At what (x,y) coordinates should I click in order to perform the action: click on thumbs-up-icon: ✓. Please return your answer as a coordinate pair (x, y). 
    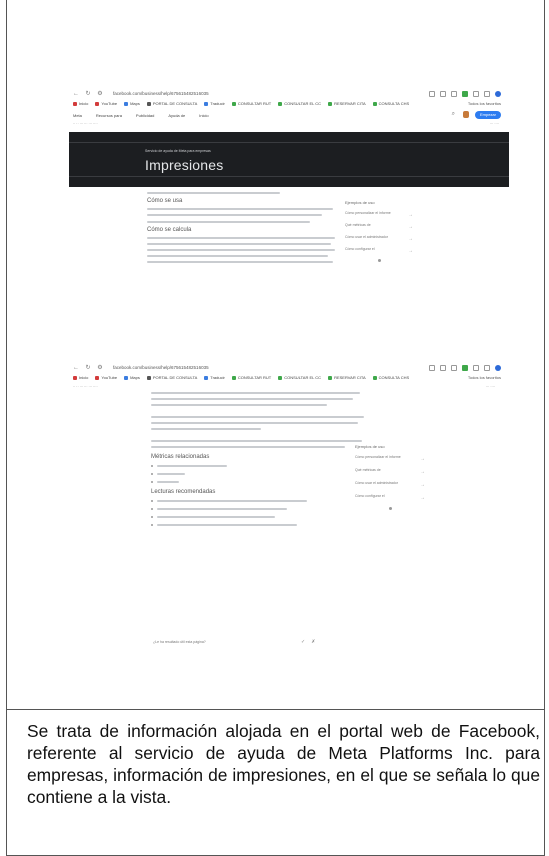
    Looking at the image, I should click on (306, 642).